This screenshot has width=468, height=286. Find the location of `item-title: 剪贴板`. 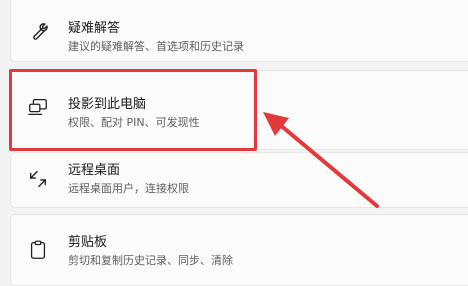

item-title: 剪贴板 is located at coordinates (88, 242).